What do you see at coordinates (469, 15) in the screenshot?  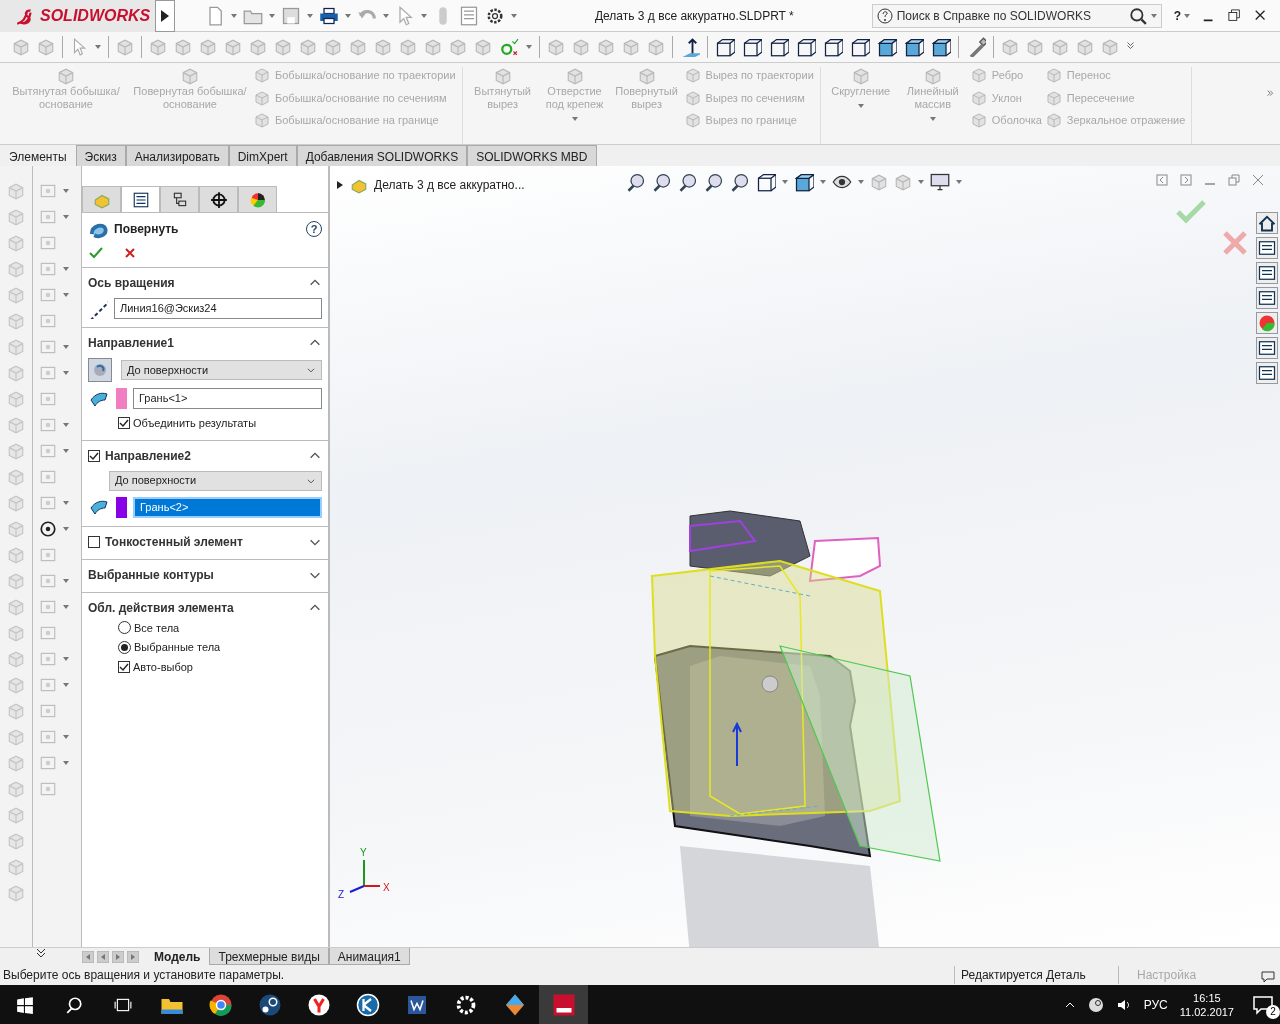 I see `list-icon` at bounding box center [469, 15].